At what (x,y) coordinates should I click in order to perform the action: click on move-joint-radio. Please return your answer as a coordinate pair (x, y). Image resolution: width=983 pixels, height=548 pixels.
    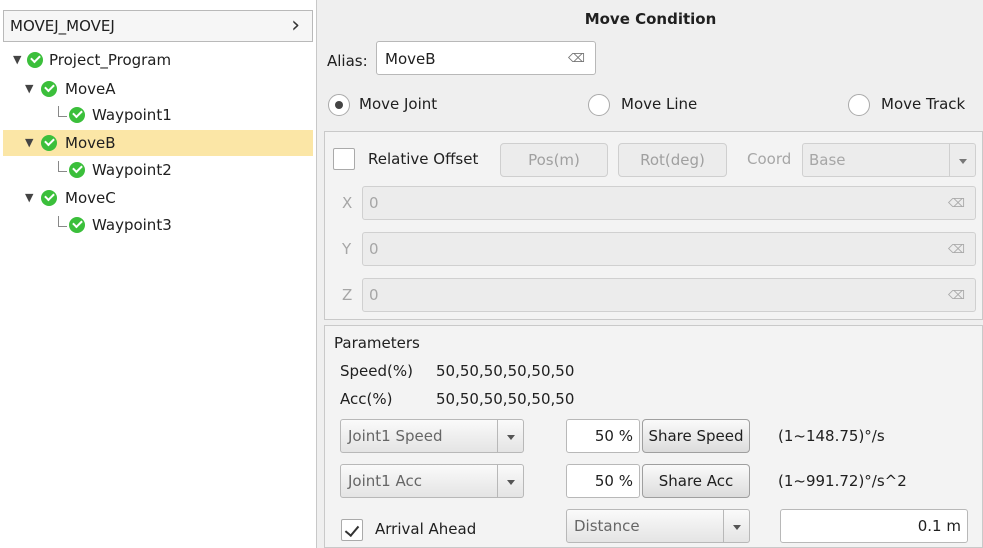
    Looking at the image, I should click on (339, 105).